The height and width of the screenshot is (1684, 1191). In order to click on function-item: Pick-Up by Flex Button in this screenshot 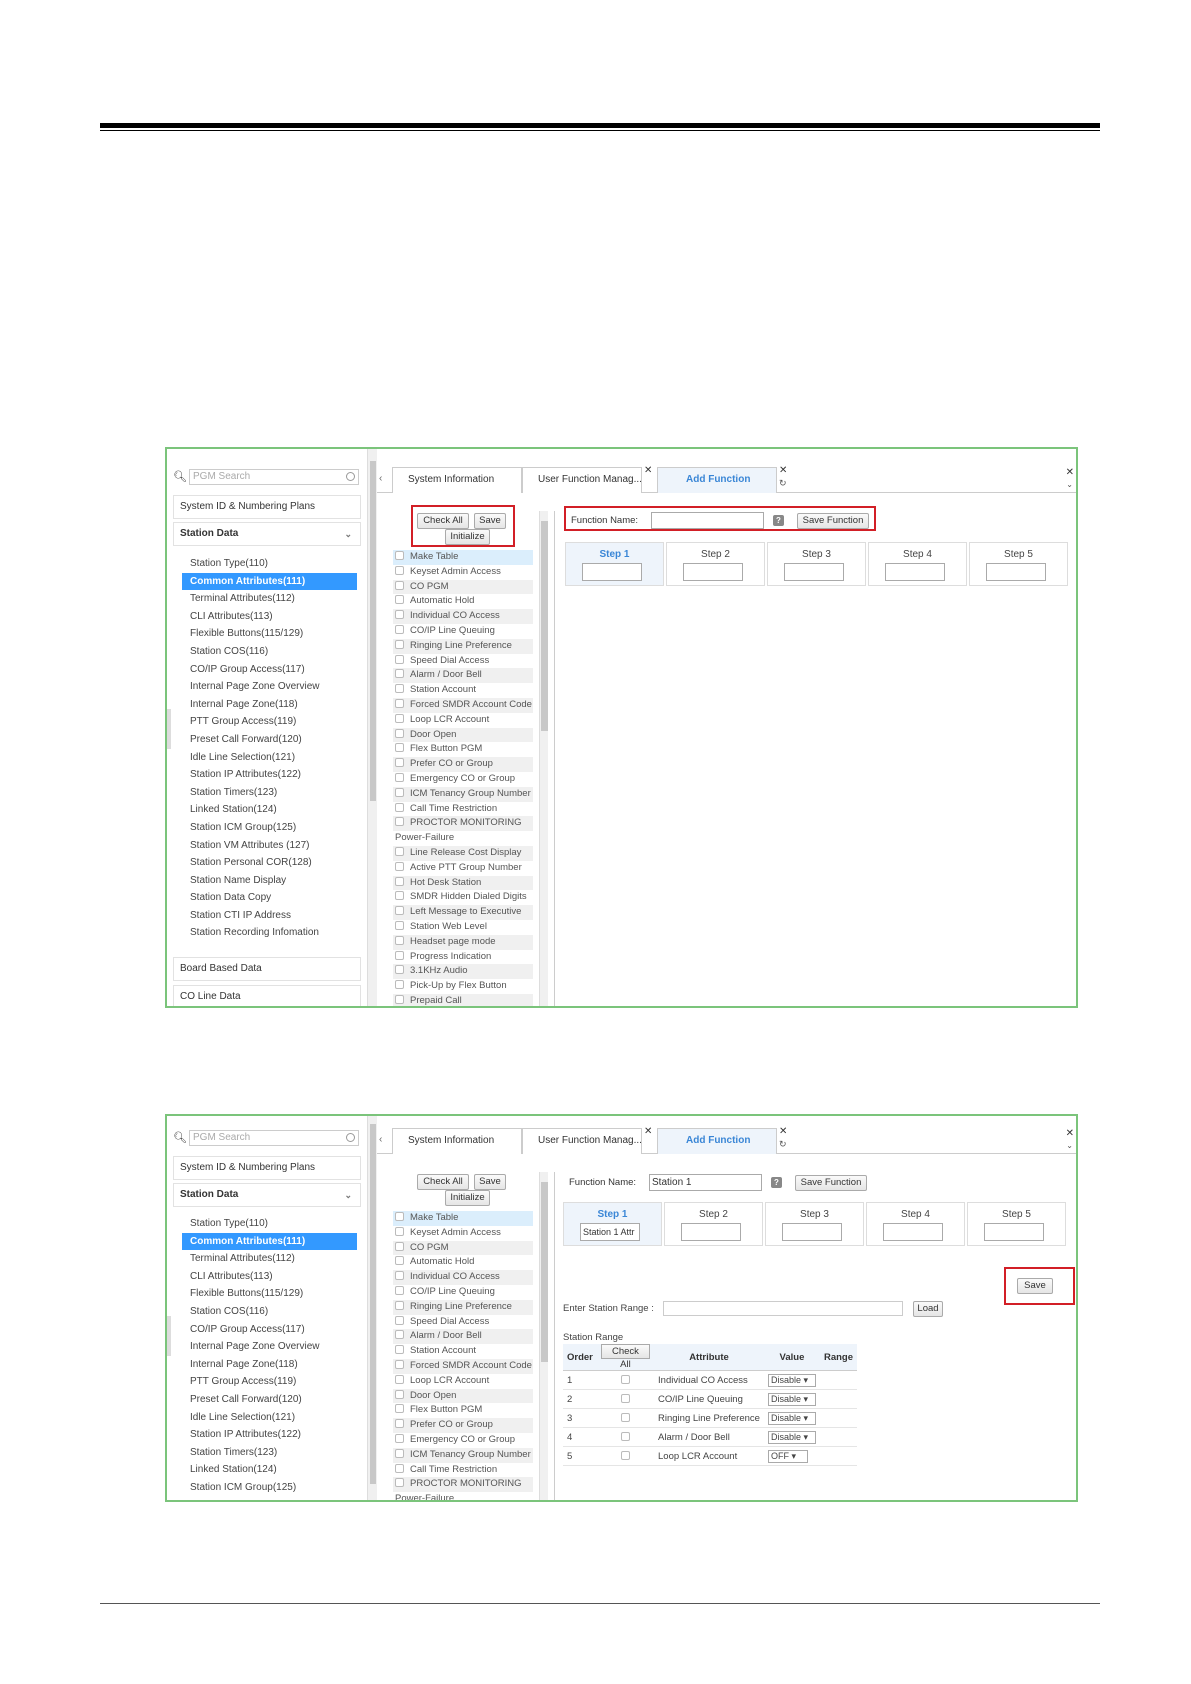, I will do `click(463, 986)`.